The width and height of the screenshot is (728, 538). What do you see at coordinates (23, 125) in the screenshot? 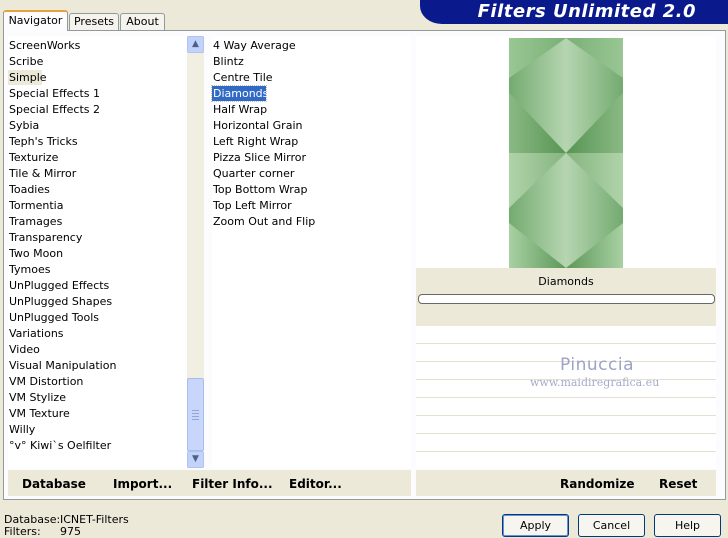
I see `category-item: Sybia` at bounding box center [23, 125].